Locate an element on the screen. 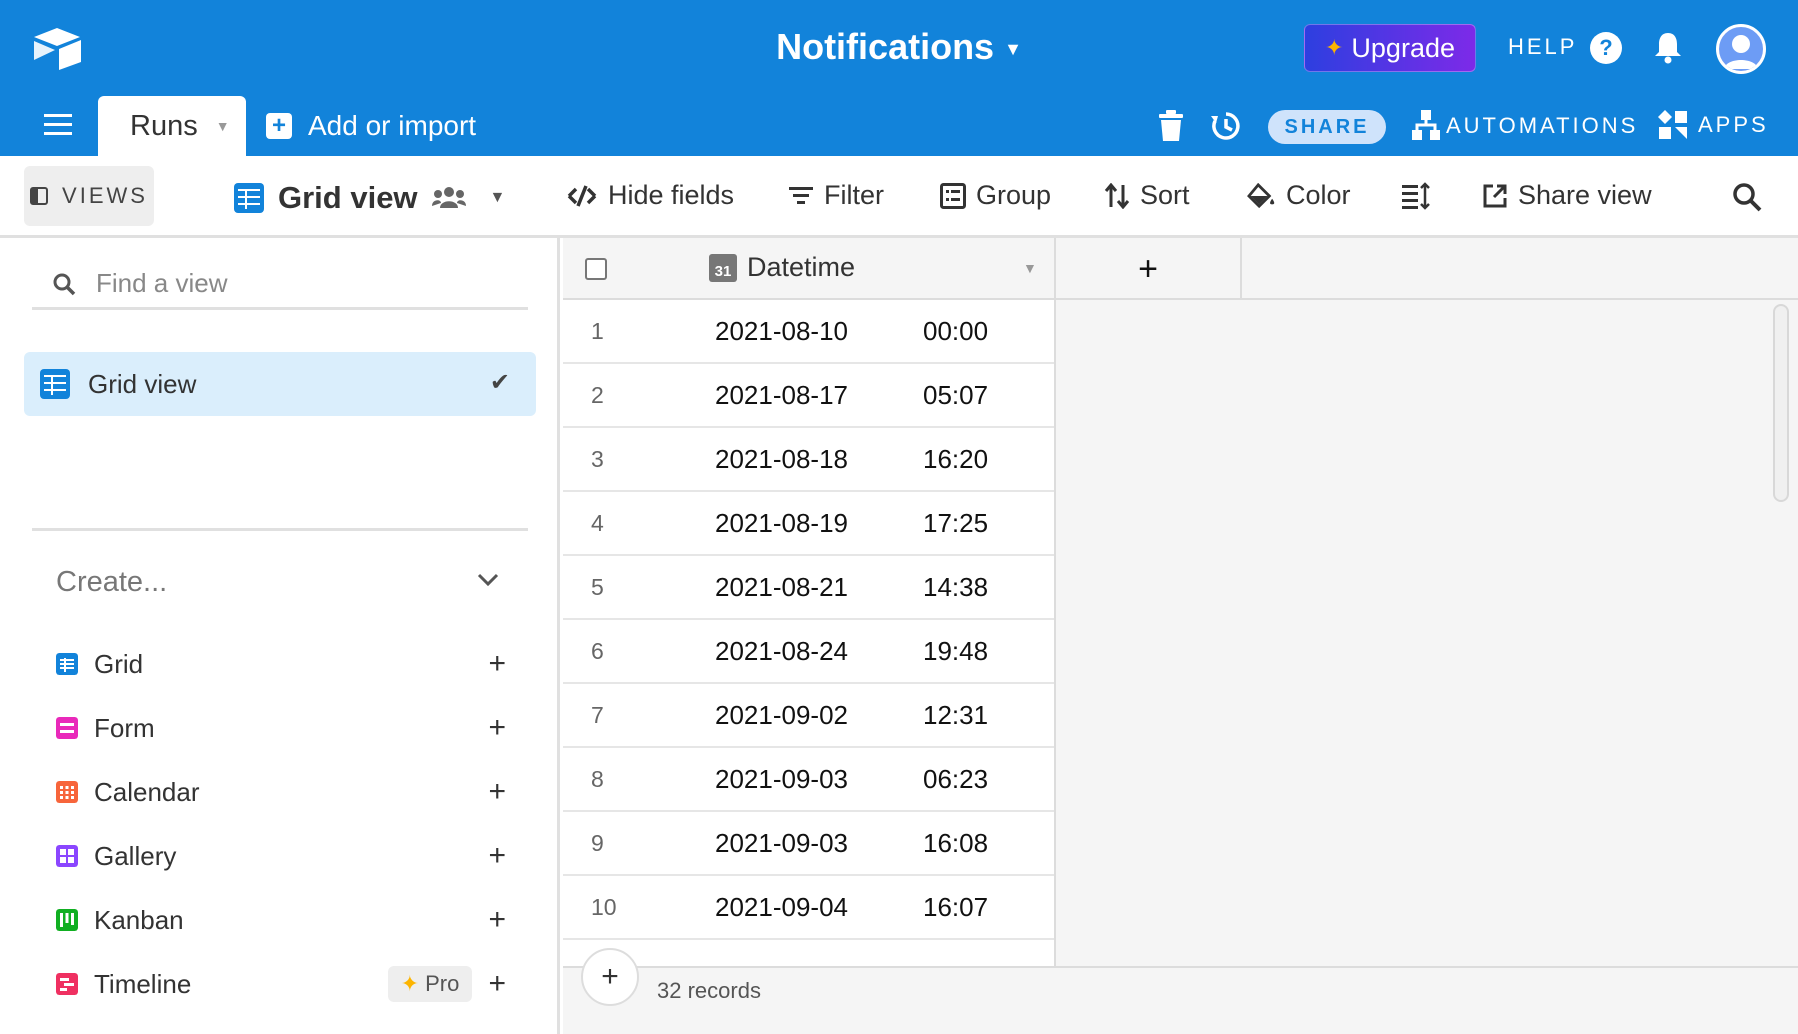 The height and width of the screenshot is (1034, 1798). row-number: 10 is located at coordinates (604, 907).